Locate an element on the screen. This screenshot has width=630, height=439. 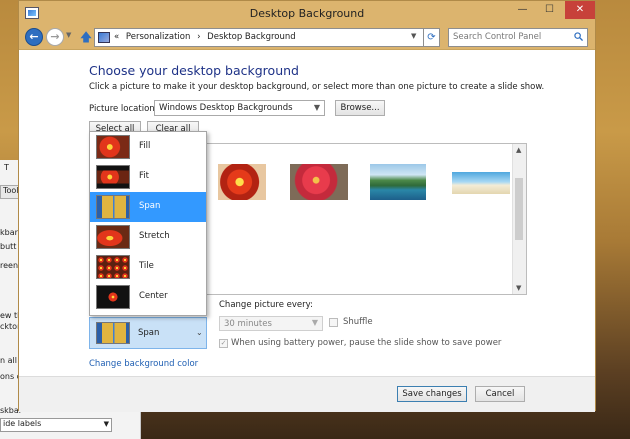
menu-item-tile: Tile is located at coordinates (148, 267).